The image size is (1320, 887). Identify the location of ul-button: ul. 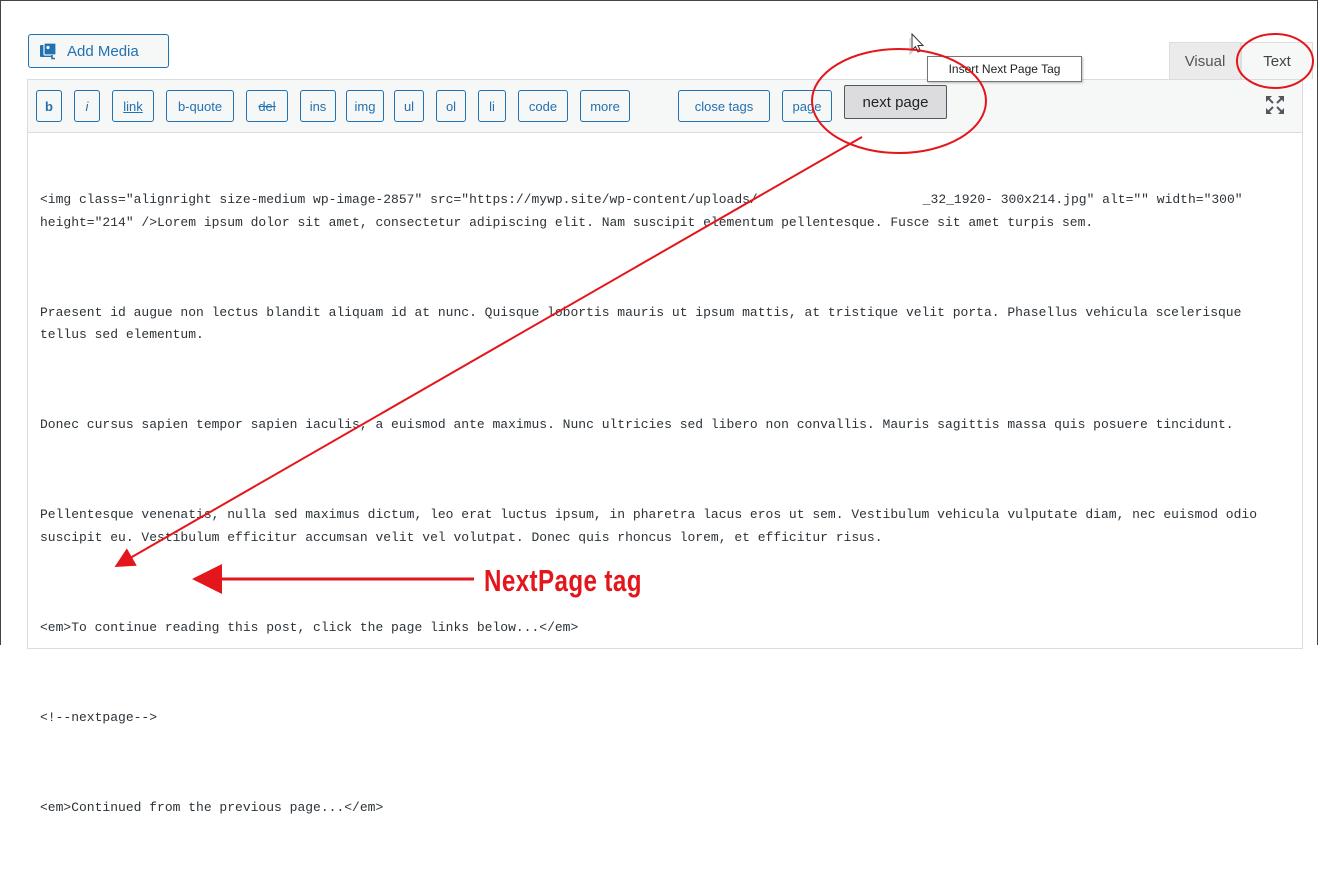
(409, 106).